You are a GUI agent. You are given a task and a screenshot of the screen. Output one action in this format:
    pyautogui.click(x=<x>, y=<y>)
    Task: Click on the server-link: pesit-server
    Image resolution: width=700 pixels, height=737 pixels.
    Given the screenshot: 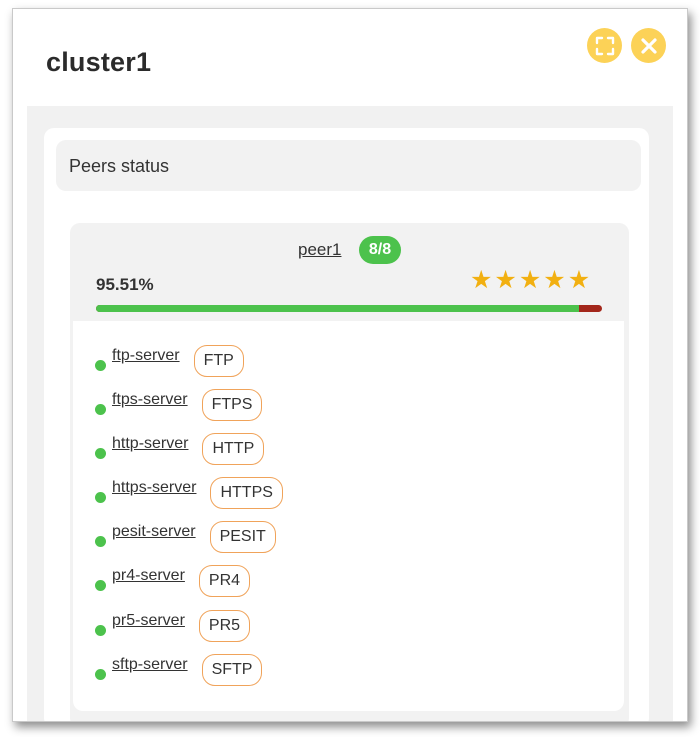 What is the action you would take?
    pyautogui.click(x=154, y=532)
    